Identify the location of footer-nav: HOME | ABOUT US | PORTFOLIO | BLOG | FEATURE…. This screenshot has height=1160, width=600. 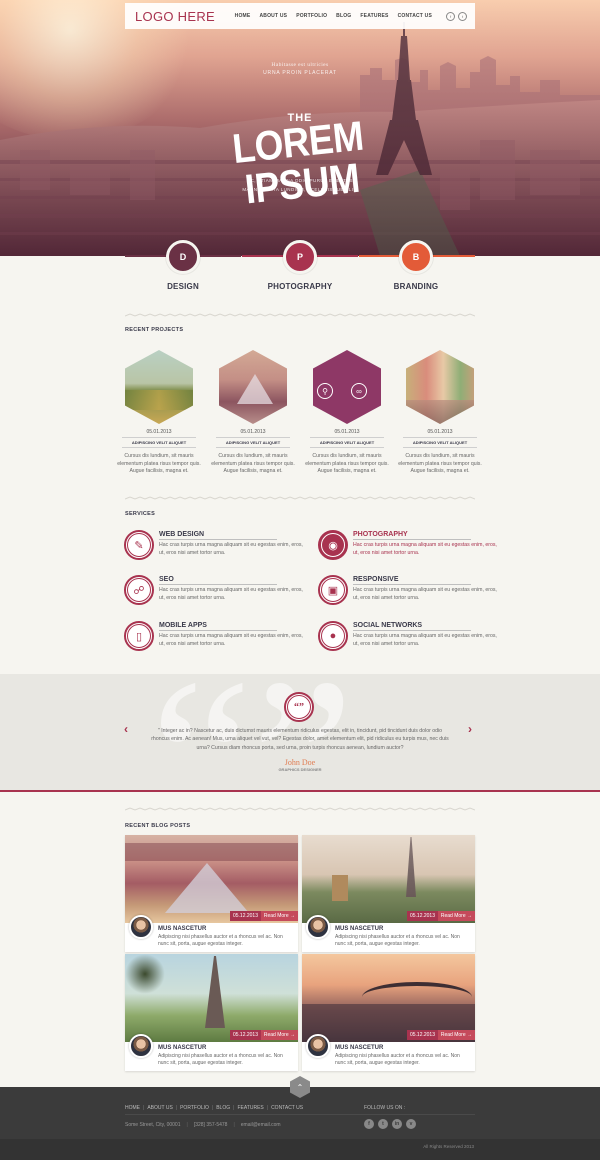
(214, 1108).